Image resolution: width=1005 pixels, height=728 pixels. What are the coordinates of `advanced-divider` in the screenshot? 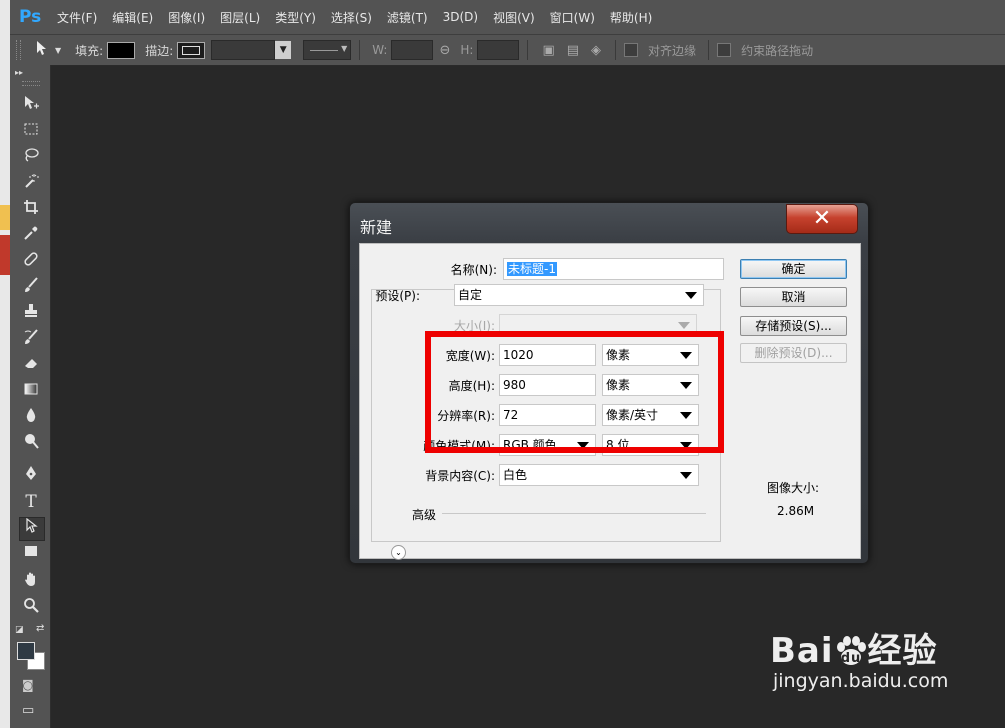 It's located at (574, 513).